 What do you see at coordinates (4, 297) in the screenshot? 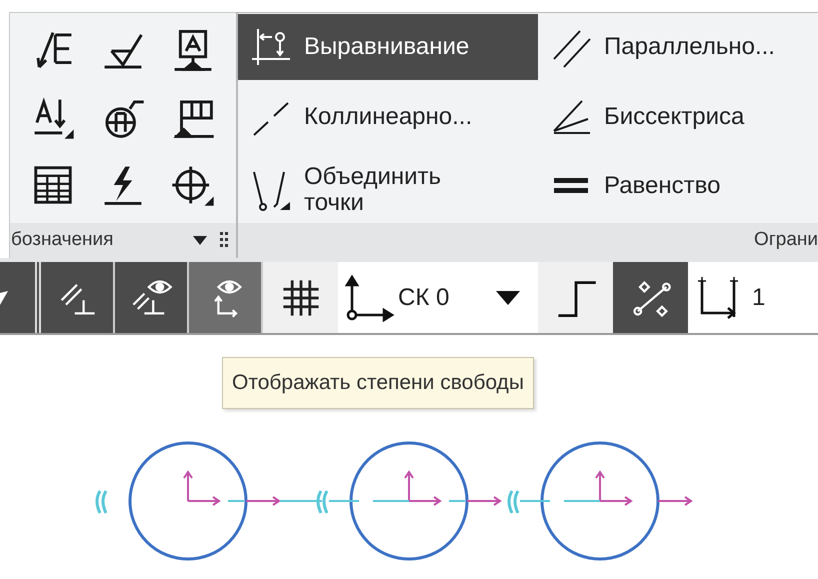
I see `caret-icon` at bounding box center [4, 297].